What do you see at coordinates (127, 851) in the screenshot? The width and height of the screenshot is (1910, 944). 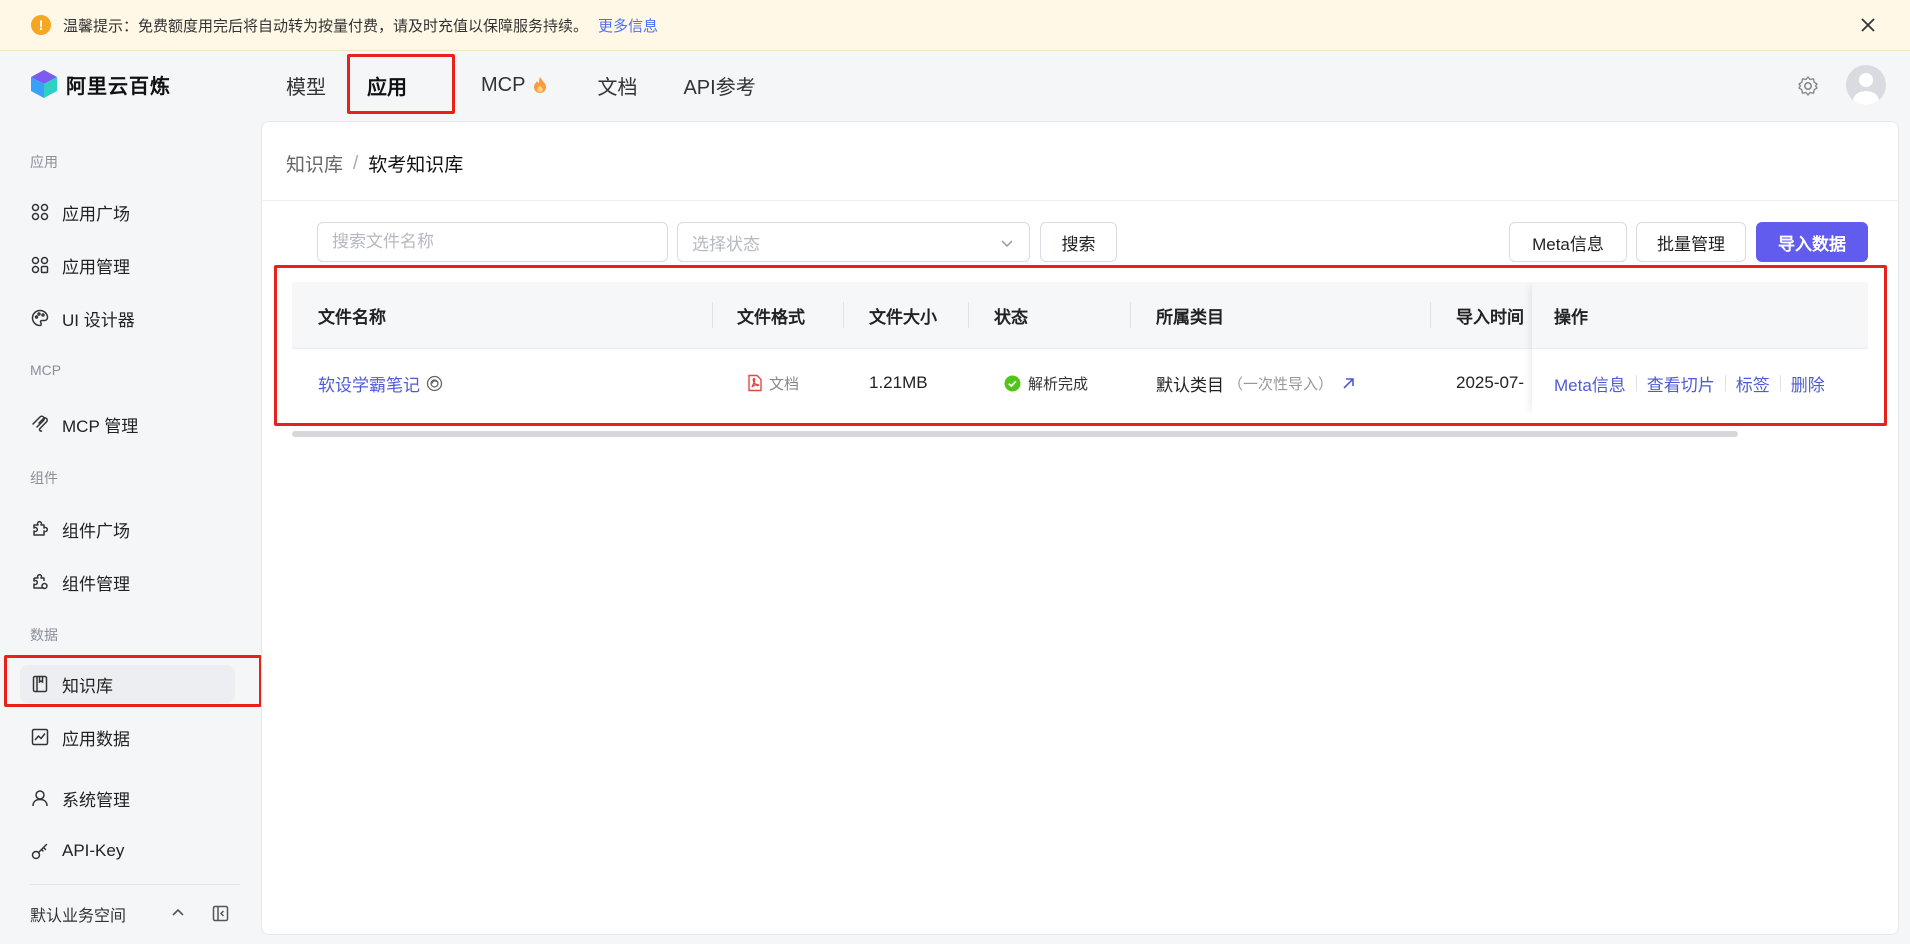 I see `sidebar-item-api-key: API-Key` at bounding box center [127, 851].